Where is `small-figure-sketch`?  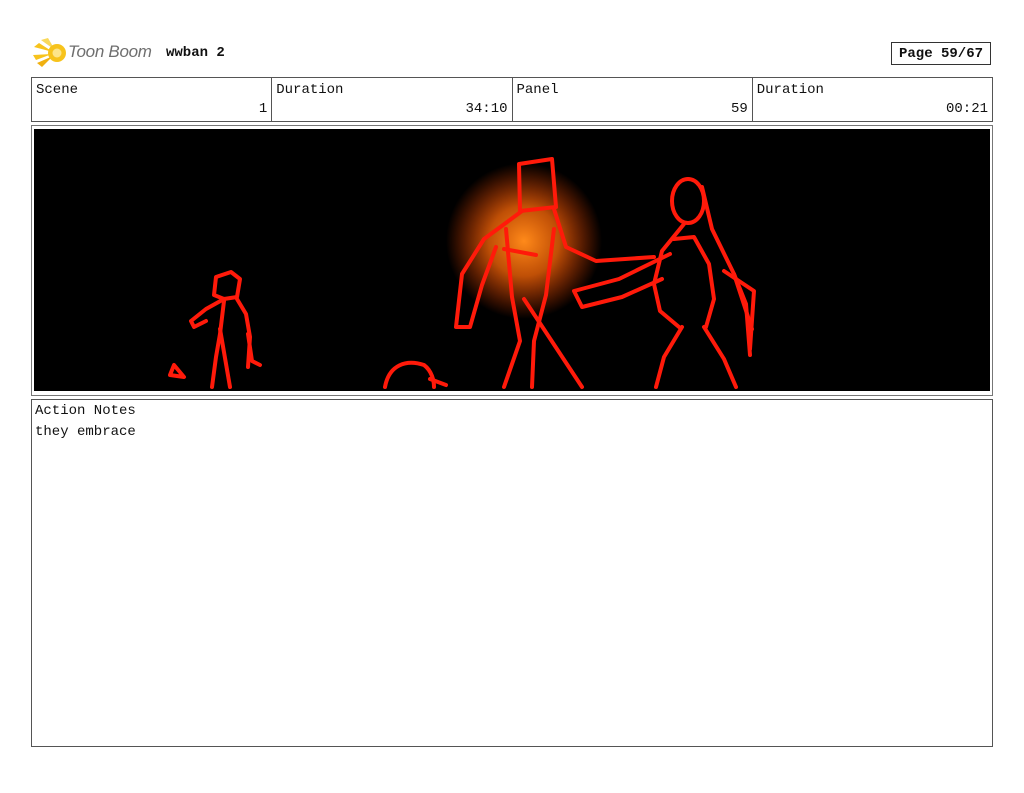 small-figure-sketch is located at coordinates (215, 329).